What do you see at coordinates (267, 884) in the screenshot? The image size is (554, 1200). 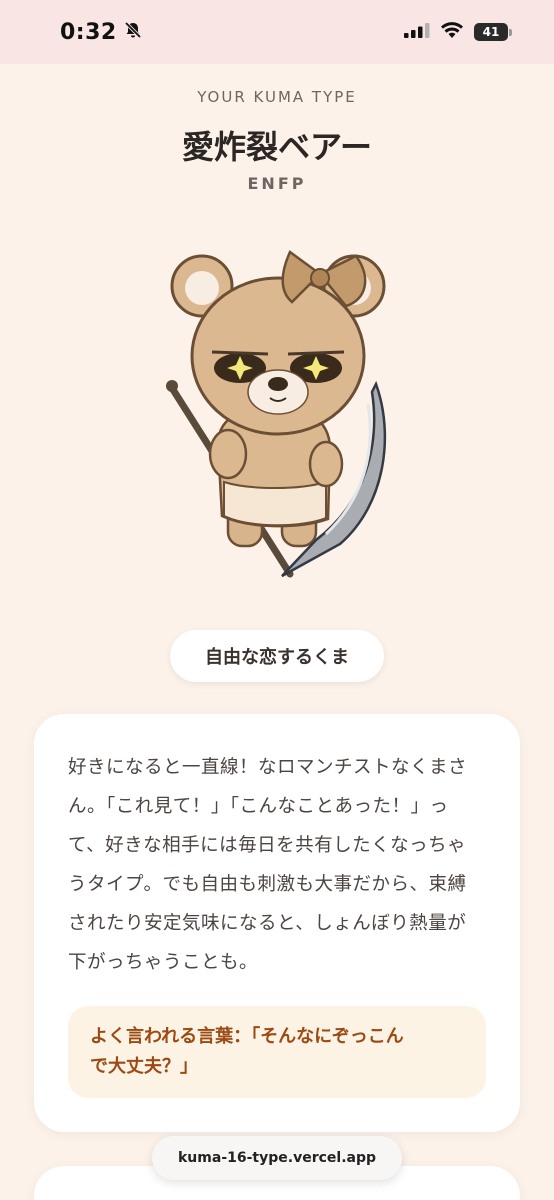 I see `description-line: うタイプ。でも自由も刺激も大事だから、束縛` at bounding box center [267, 884].